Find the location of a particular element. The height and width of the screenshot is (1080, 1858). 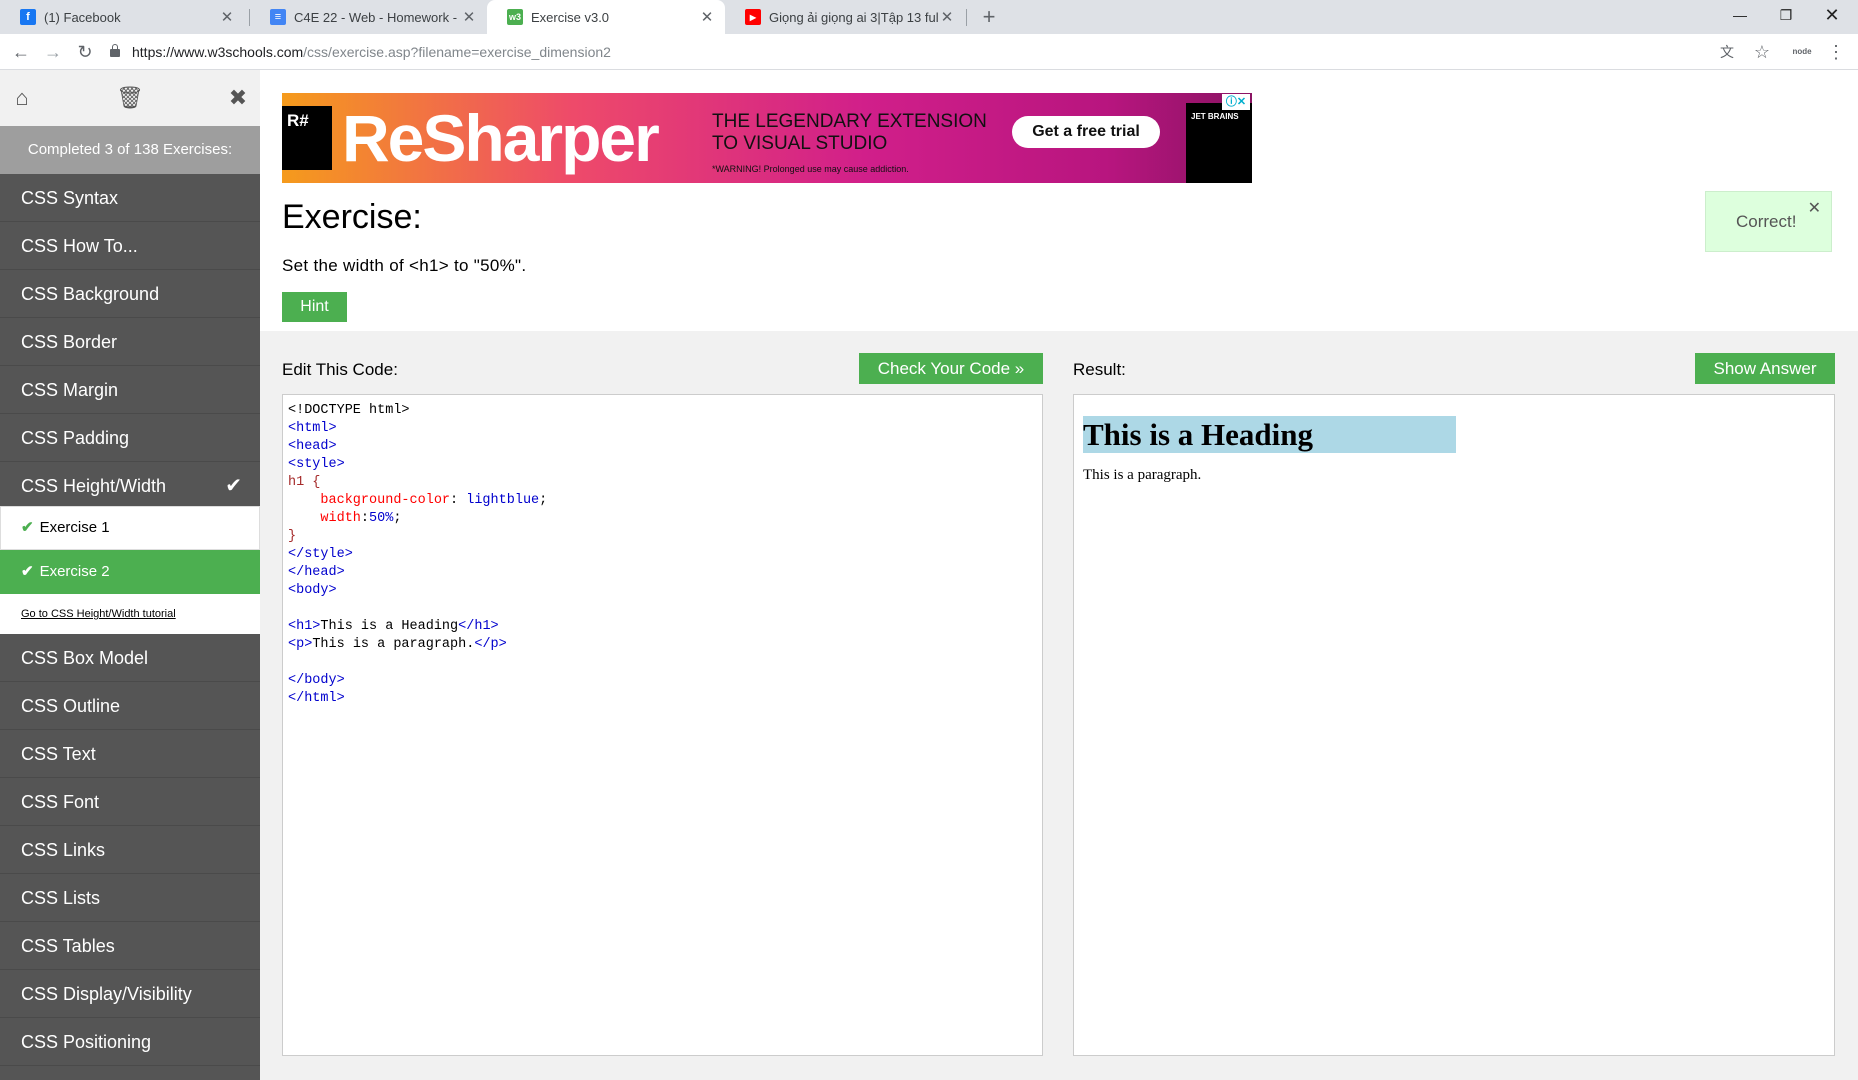

close-icon: ✖ is located at coordinates (238, 98).